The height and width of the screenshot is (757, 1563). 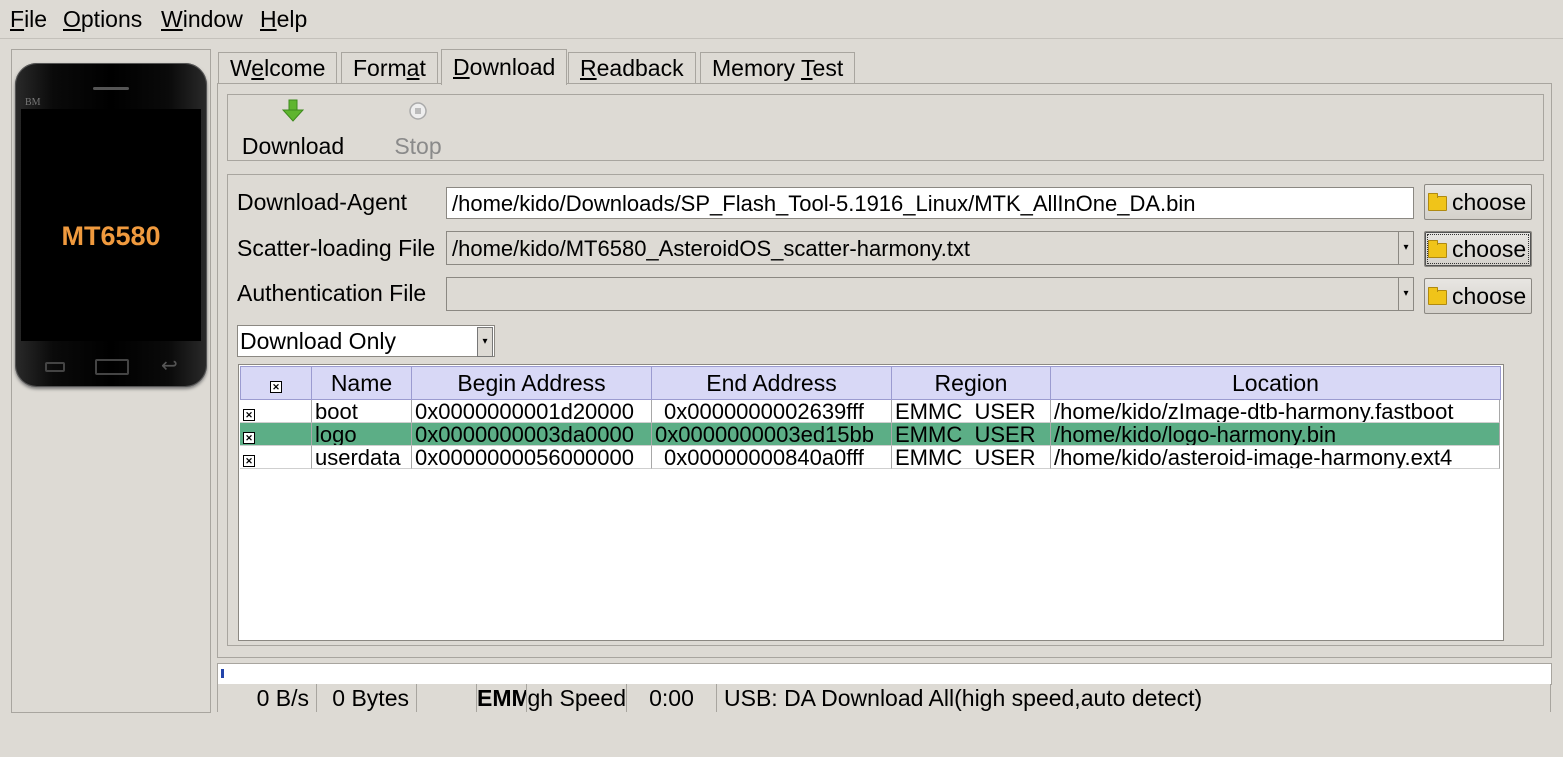 What do you see at coordinates (202, 19) in the screenshot?
I see `menu-window: Window` at bounding box center [202, 19].